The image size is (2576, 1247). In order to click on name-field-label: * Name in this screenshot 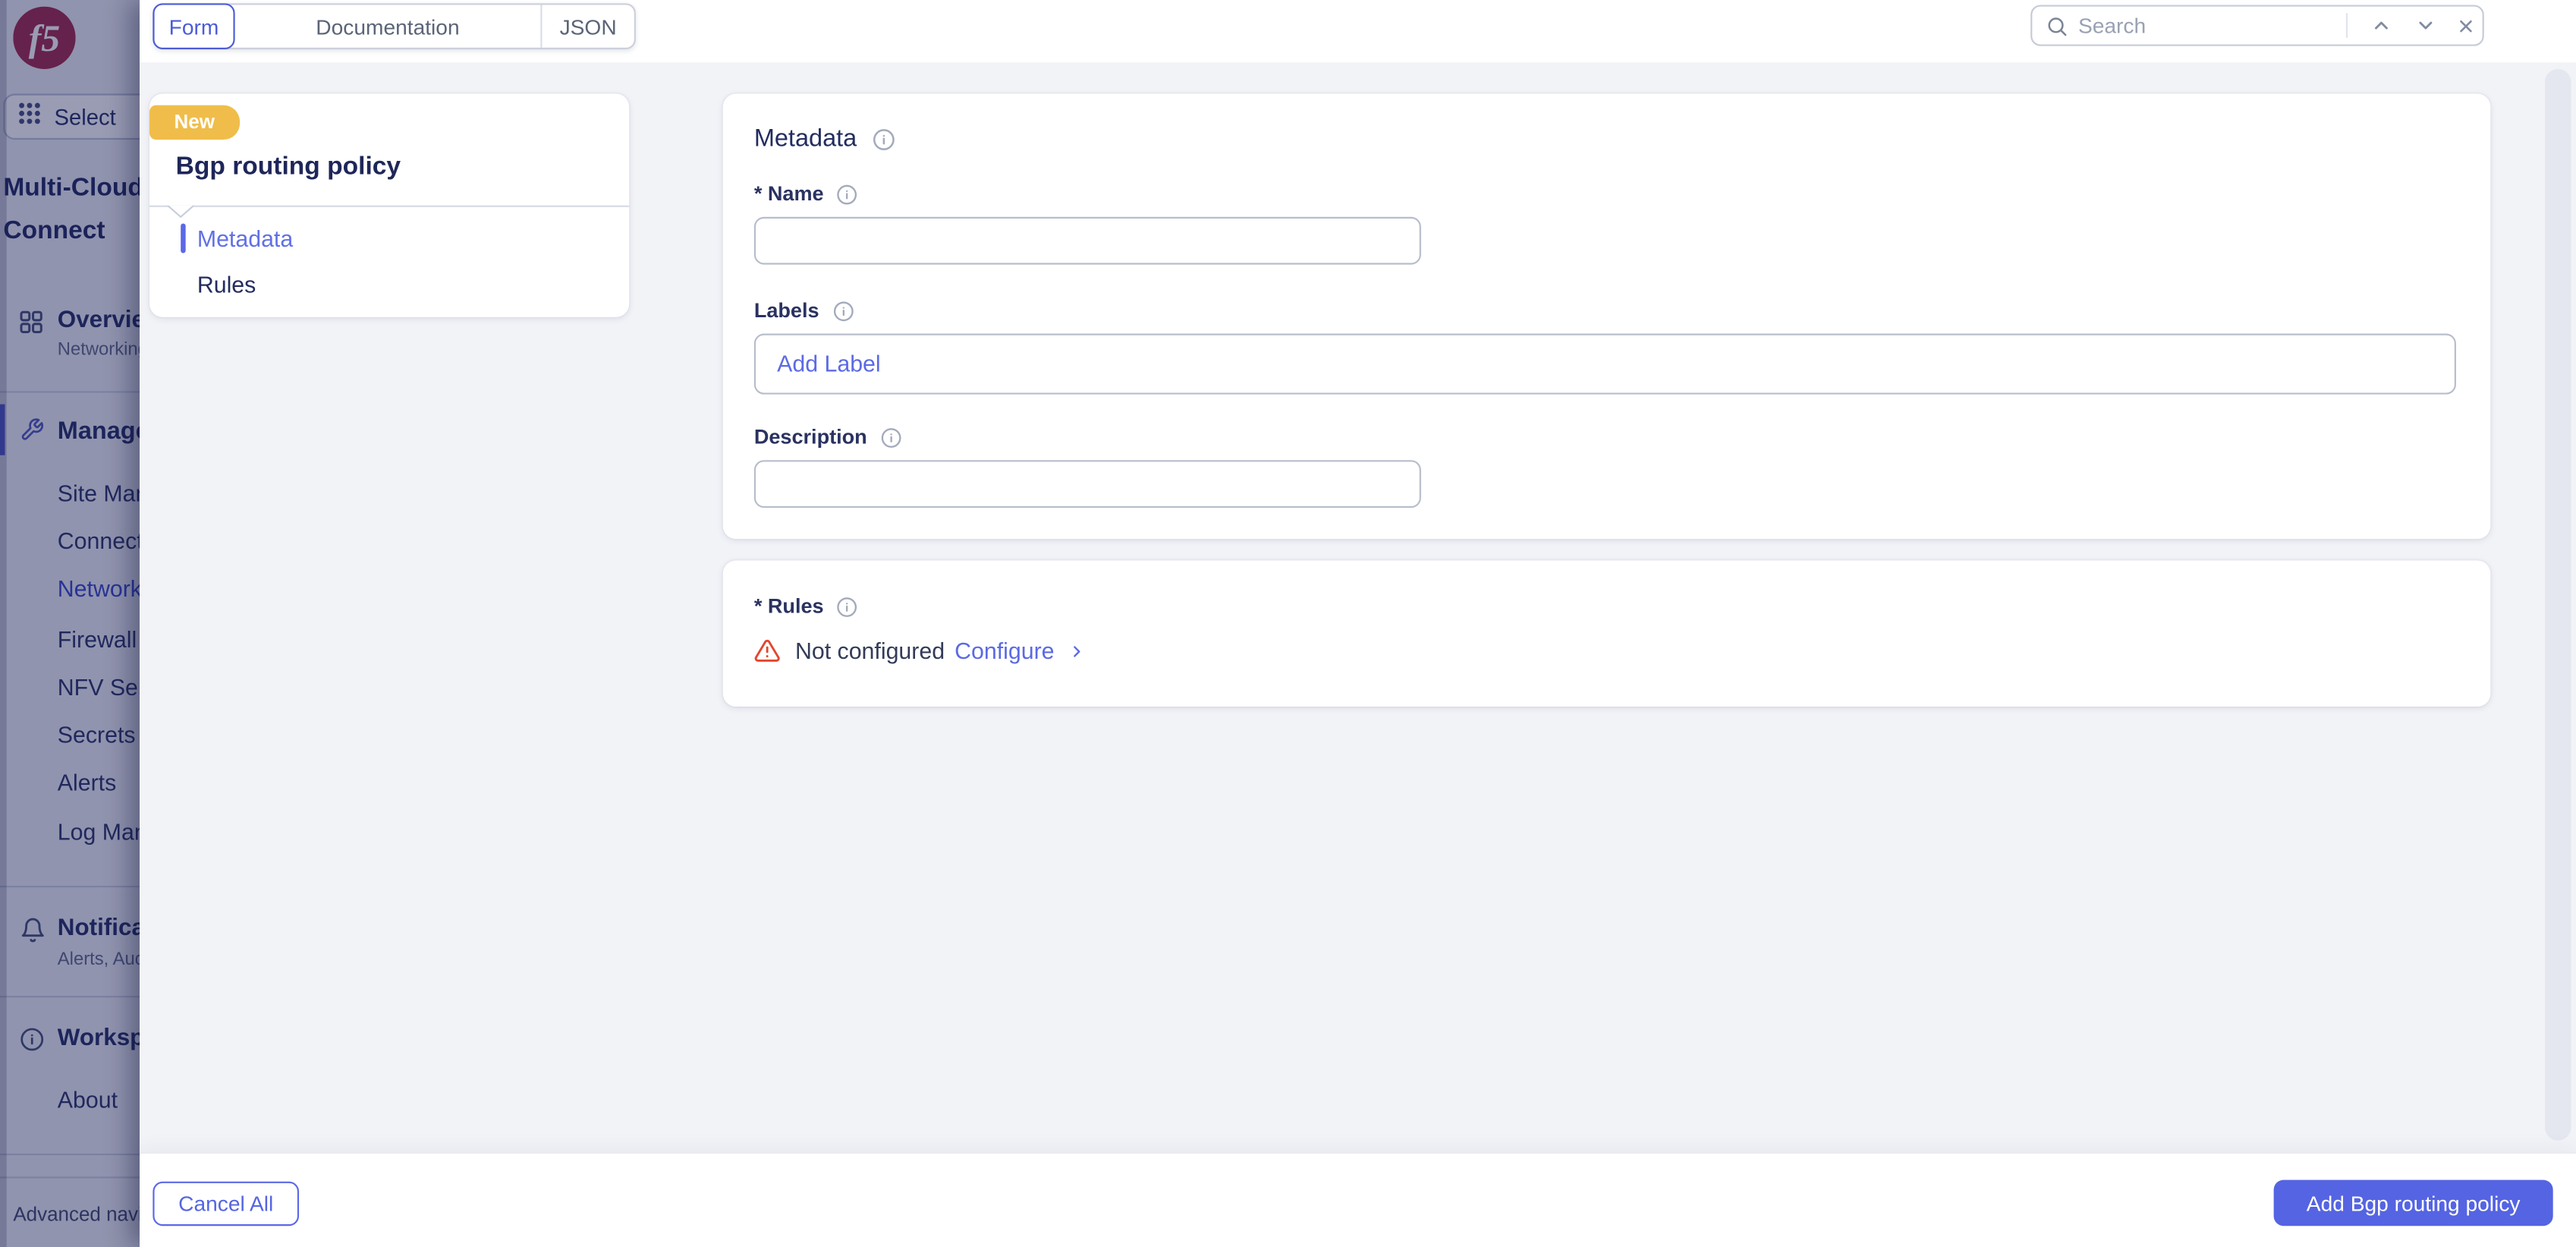, I will do `click(806, 194)`.